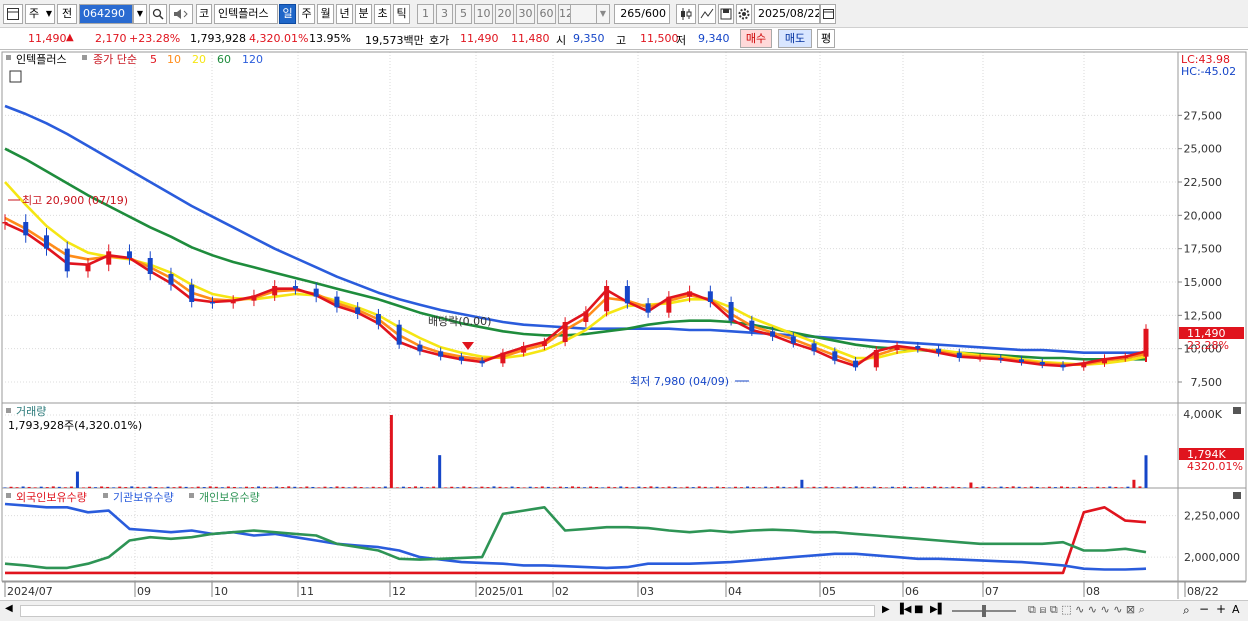 This screenshot has height=621, width=1248. I want to click on font-size-icon: A, so click(1236, 609).